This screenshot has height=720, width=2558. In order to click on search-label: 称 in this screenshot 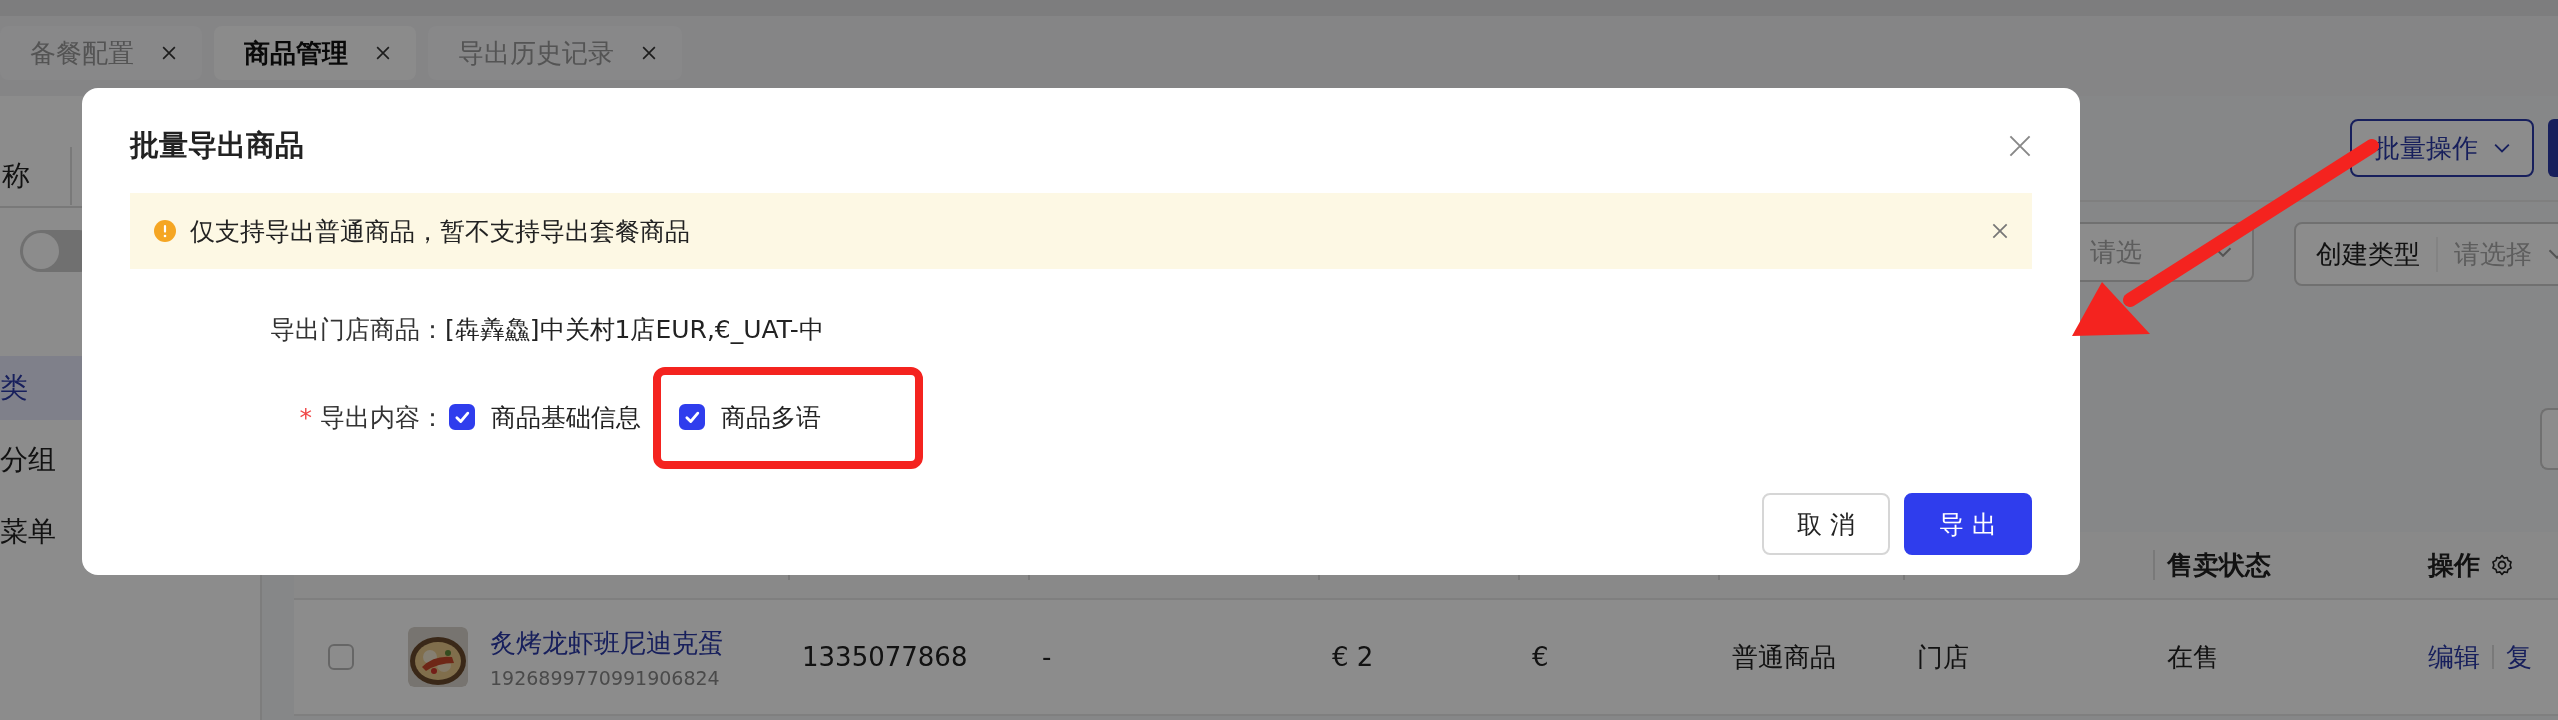, I will do `click(16, 176)`.